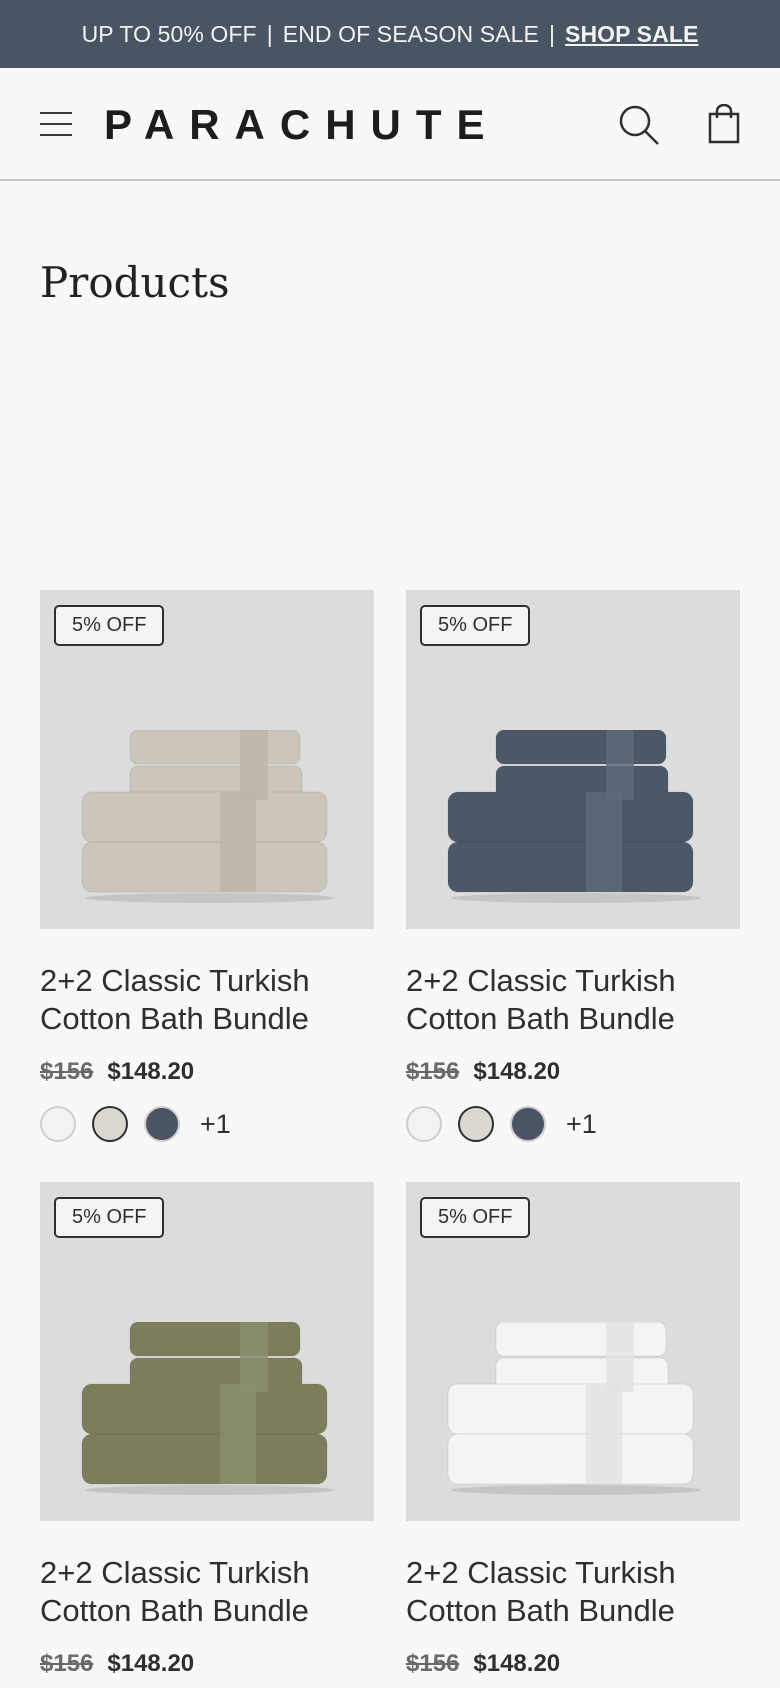  What do you see at coordinates (302, 125) in the screenshot?
I see `brand-logo: PARACHUTE` at bounding box center [302, 125].